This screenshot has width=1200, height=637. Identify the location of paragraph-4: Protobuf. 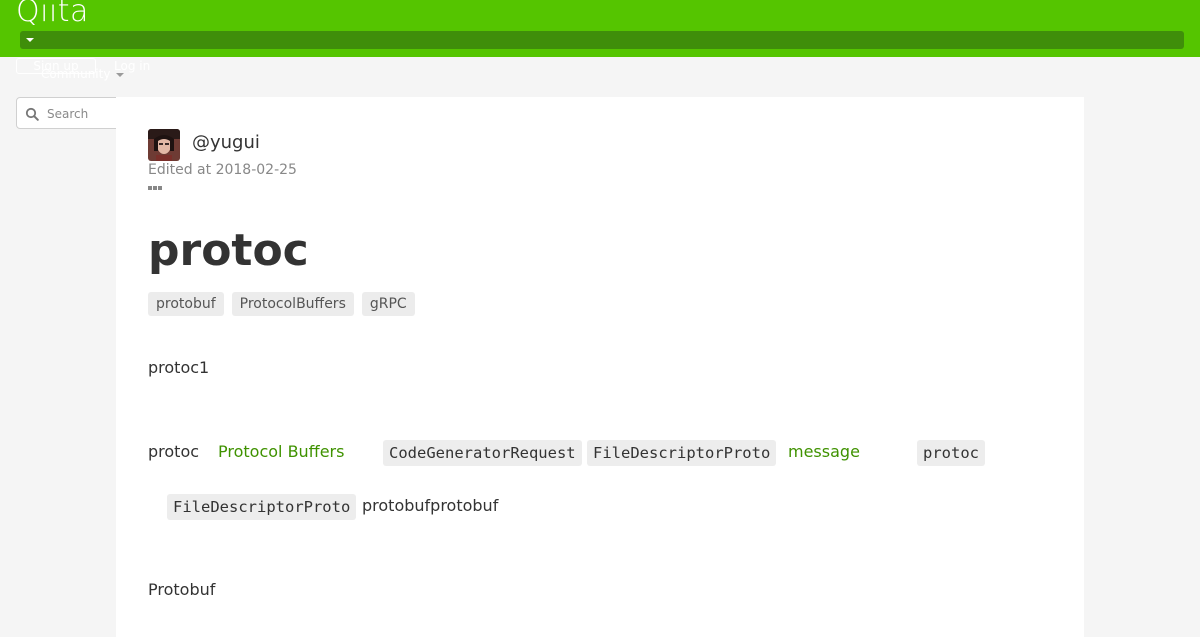
(182, 589).